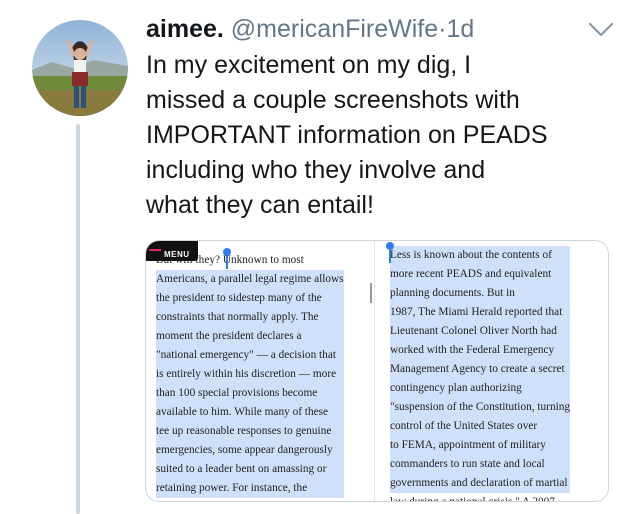 This screenshot has width=640, height=514. Describe the element at coordinates (601, 30) in the screenshot. I see `chevron-down-icon` at that location.